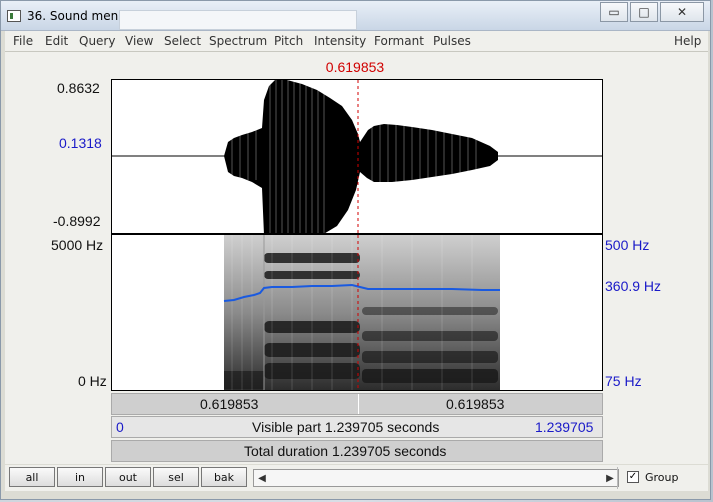 The height and width of the screenshot is (502, 713). I want to click on menu-intensity: Intensity, so click(340, 41).